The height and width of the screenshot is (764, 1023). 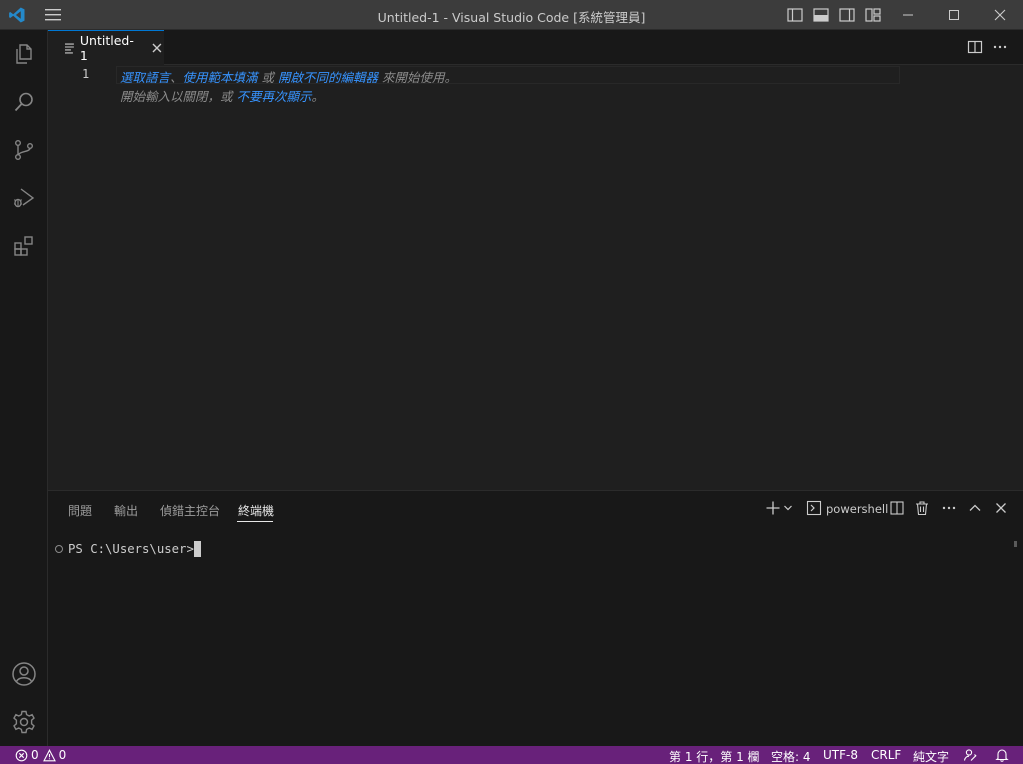 I want to click on accounts-icon, so click(x=24, y=674).